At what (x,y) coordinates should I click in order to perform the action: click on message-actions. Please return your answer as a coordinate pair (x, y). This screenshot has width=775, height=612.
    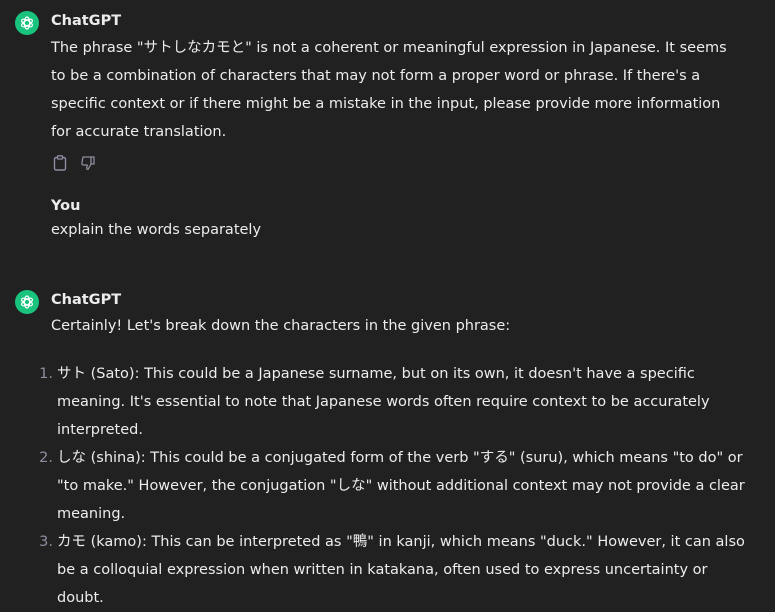
    Looking at the image, I should click on (74, 163).